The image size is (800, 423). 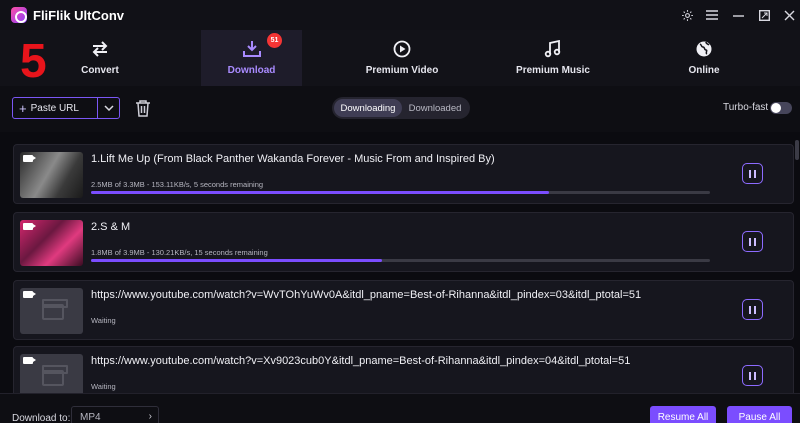 What do you see at coordinates (402, 70) in the screenshot?
I see `nav-label: Premium Video` at bounding box center [402, 70].